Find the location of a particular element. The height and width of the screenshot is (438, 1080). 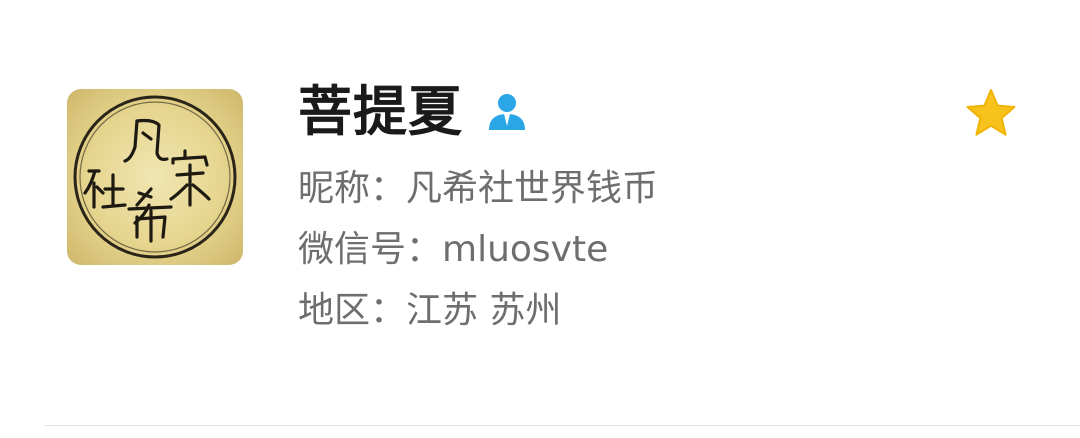

wechat-id-value: mluosvte is located at coordinates (525, 249).